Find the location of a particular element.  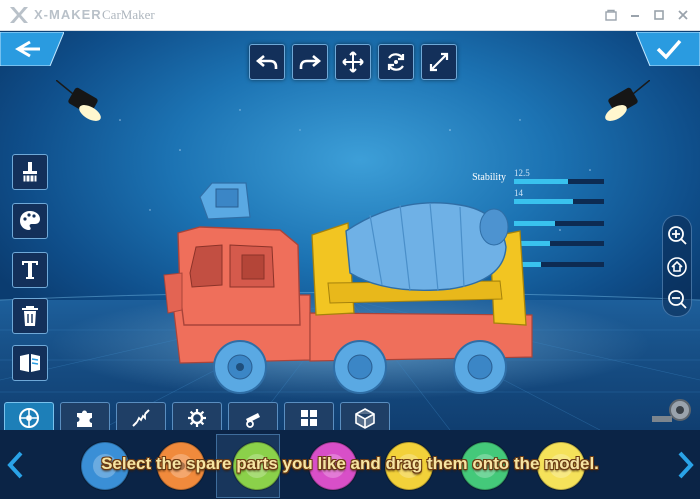

tab-blocks is located at coordinates (365, 416).